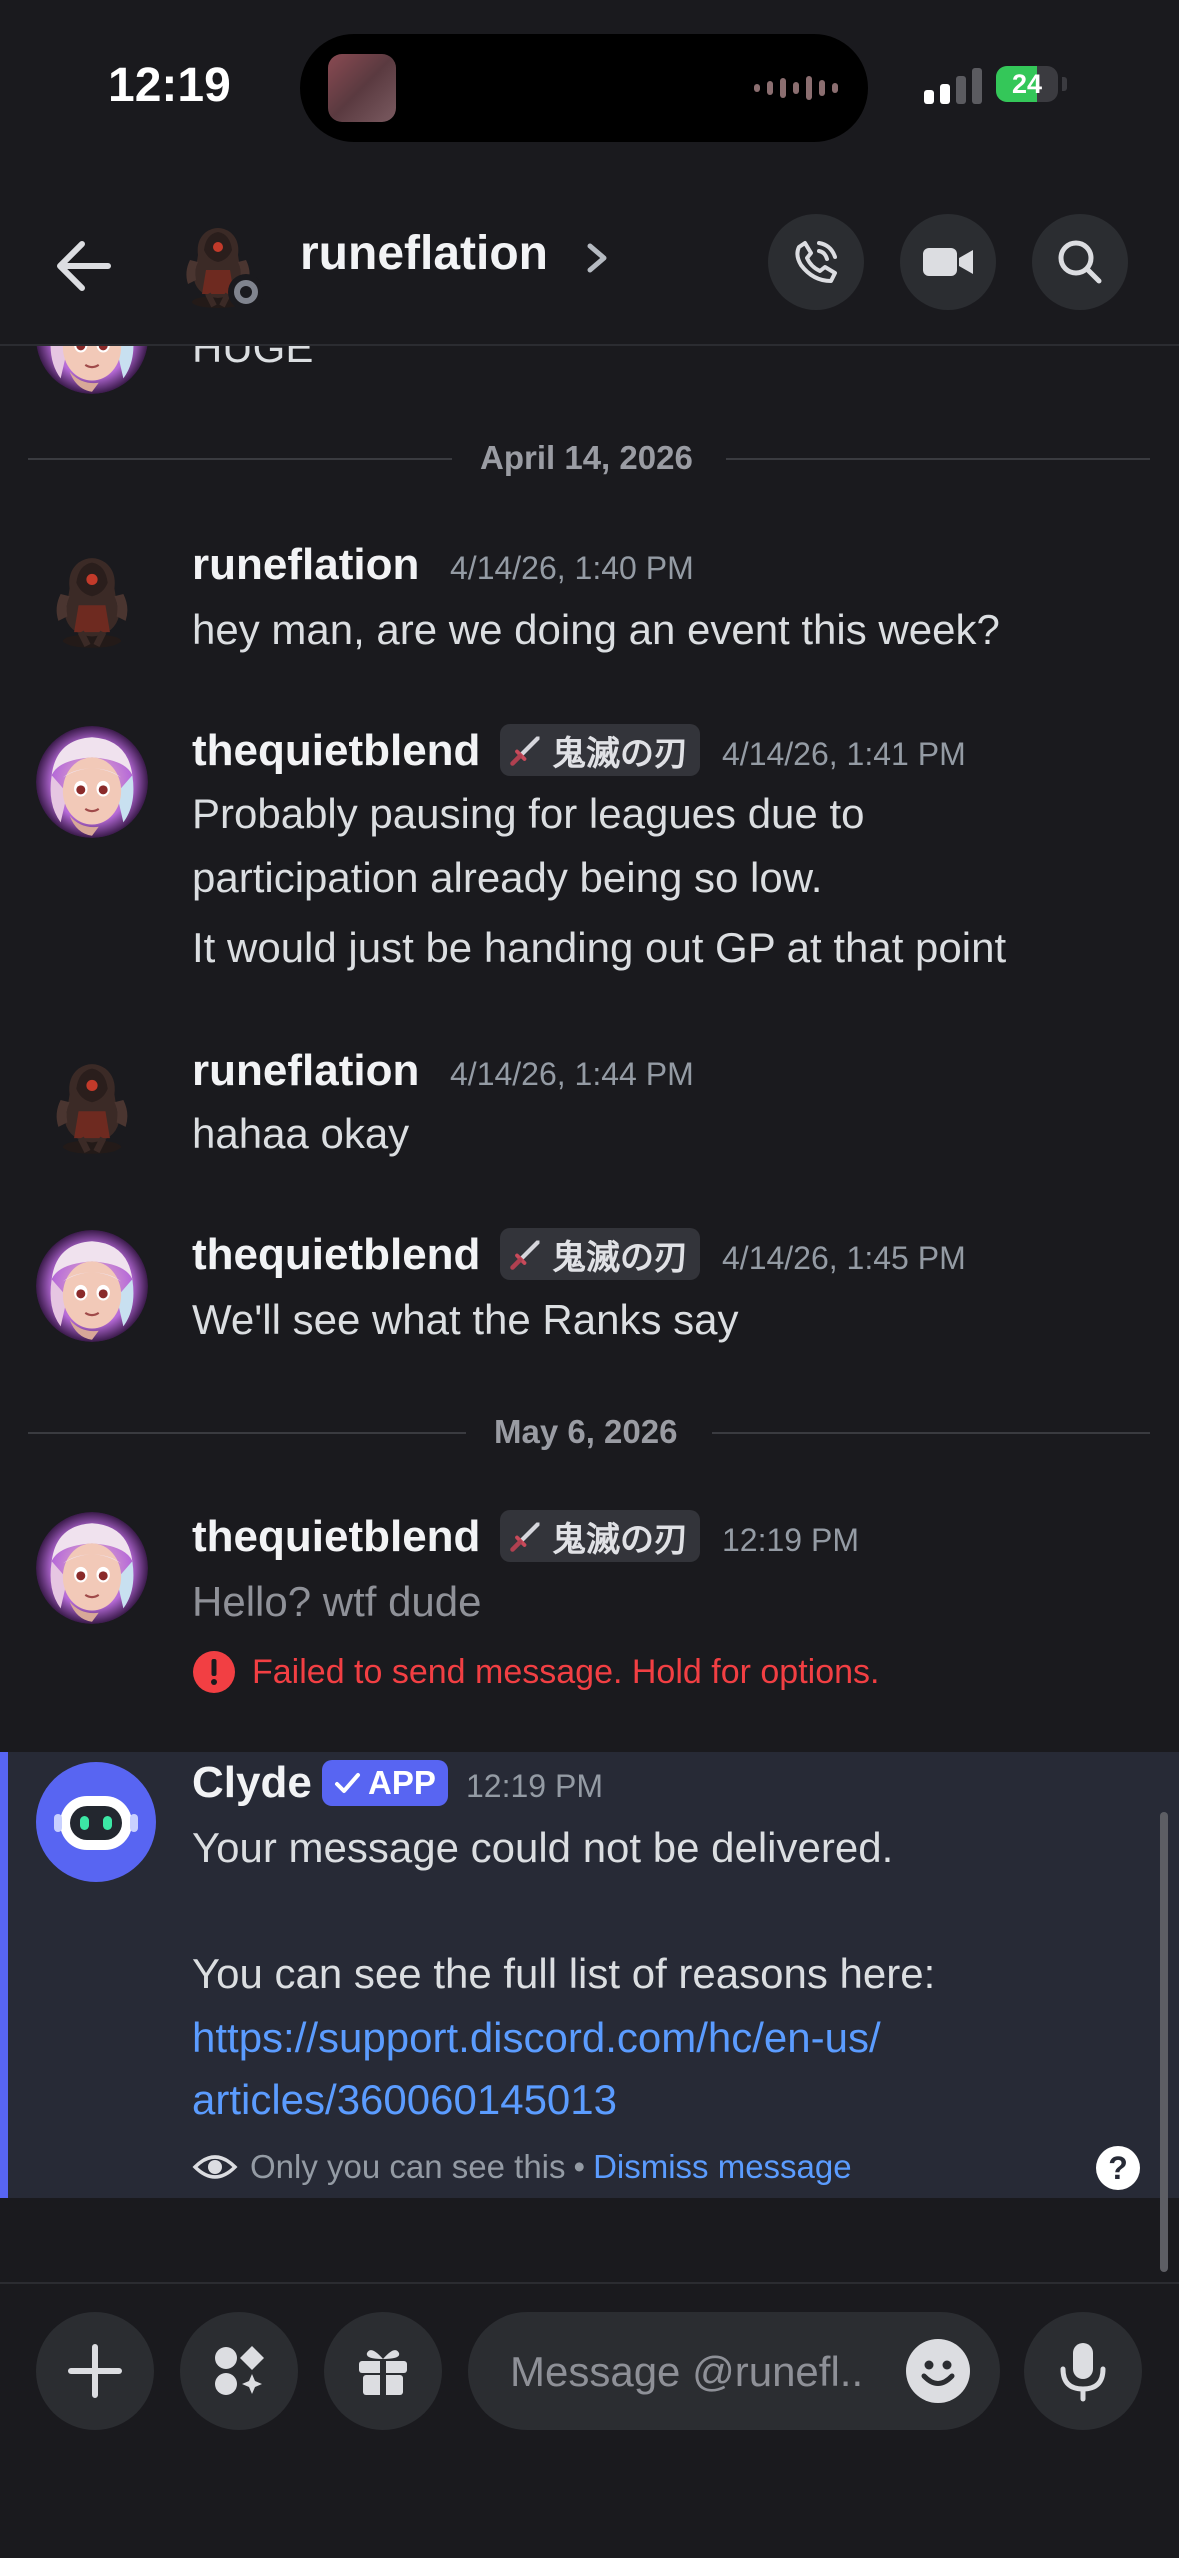 This screenshot has height=2558, width=1179. I want to click on ephemeral-notice: Only you can see this • Dismiss message, so click(522, 2167).